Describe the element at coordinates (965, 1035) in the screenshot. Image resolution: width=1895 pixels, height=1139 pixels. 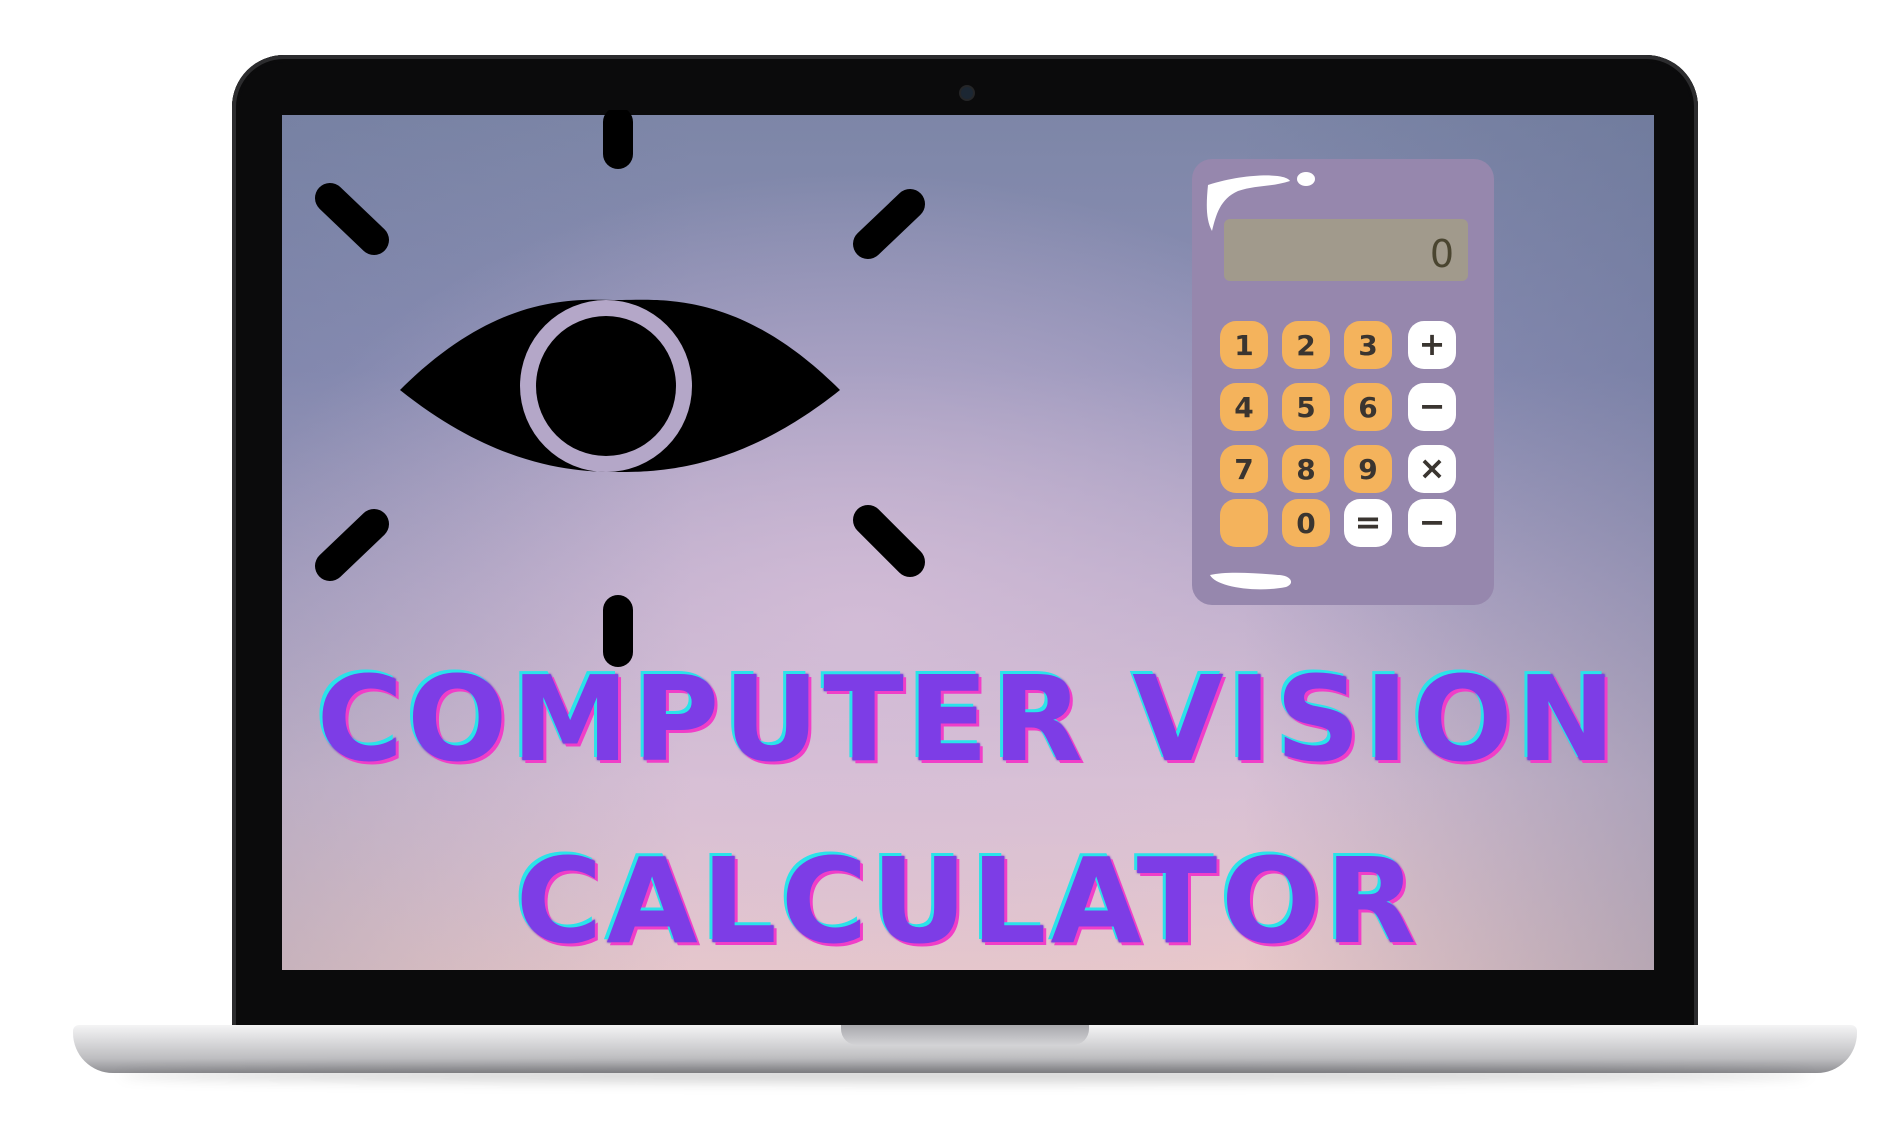
I see `laptop-base-notch` at that location.